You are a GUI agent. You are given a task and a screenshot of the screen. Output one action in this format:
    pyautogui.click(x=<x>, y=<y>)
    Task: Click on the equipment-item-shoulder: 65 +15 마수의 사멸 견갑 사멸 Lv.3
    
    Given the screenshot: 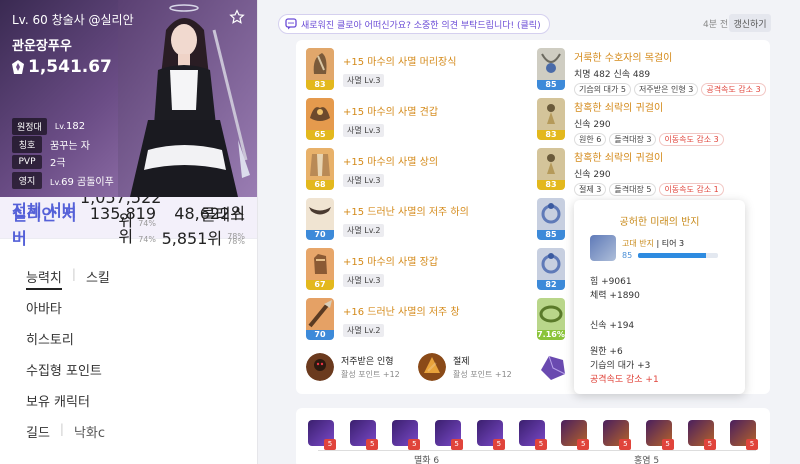 What is the action you would take?
    pyautogui.click(x=372, y=119)
    